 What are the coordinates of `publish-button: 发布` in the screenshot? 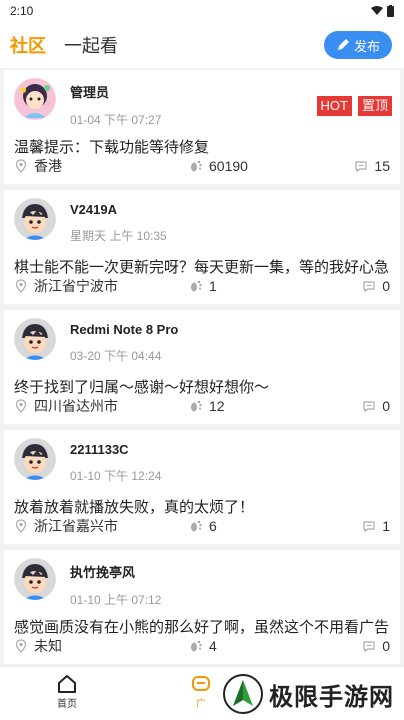 It's located at (358, 45).